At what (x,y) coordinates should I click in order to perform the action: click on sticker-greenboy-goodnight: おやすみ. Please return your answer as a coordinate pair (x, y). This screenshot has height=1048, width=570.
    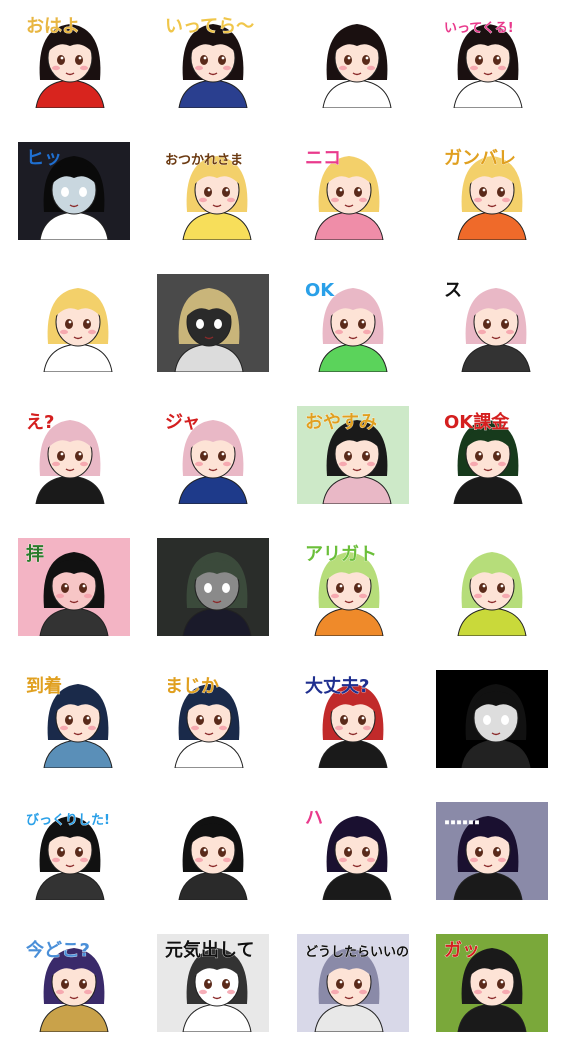
    Looking at the image, I should click on (353, 455).